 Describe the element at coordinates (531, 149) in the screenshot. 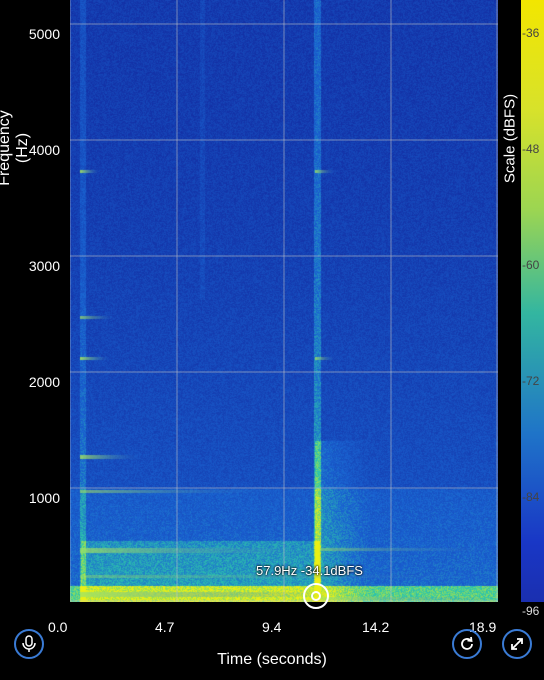

I see `scale-tick-label: -48` at that location.